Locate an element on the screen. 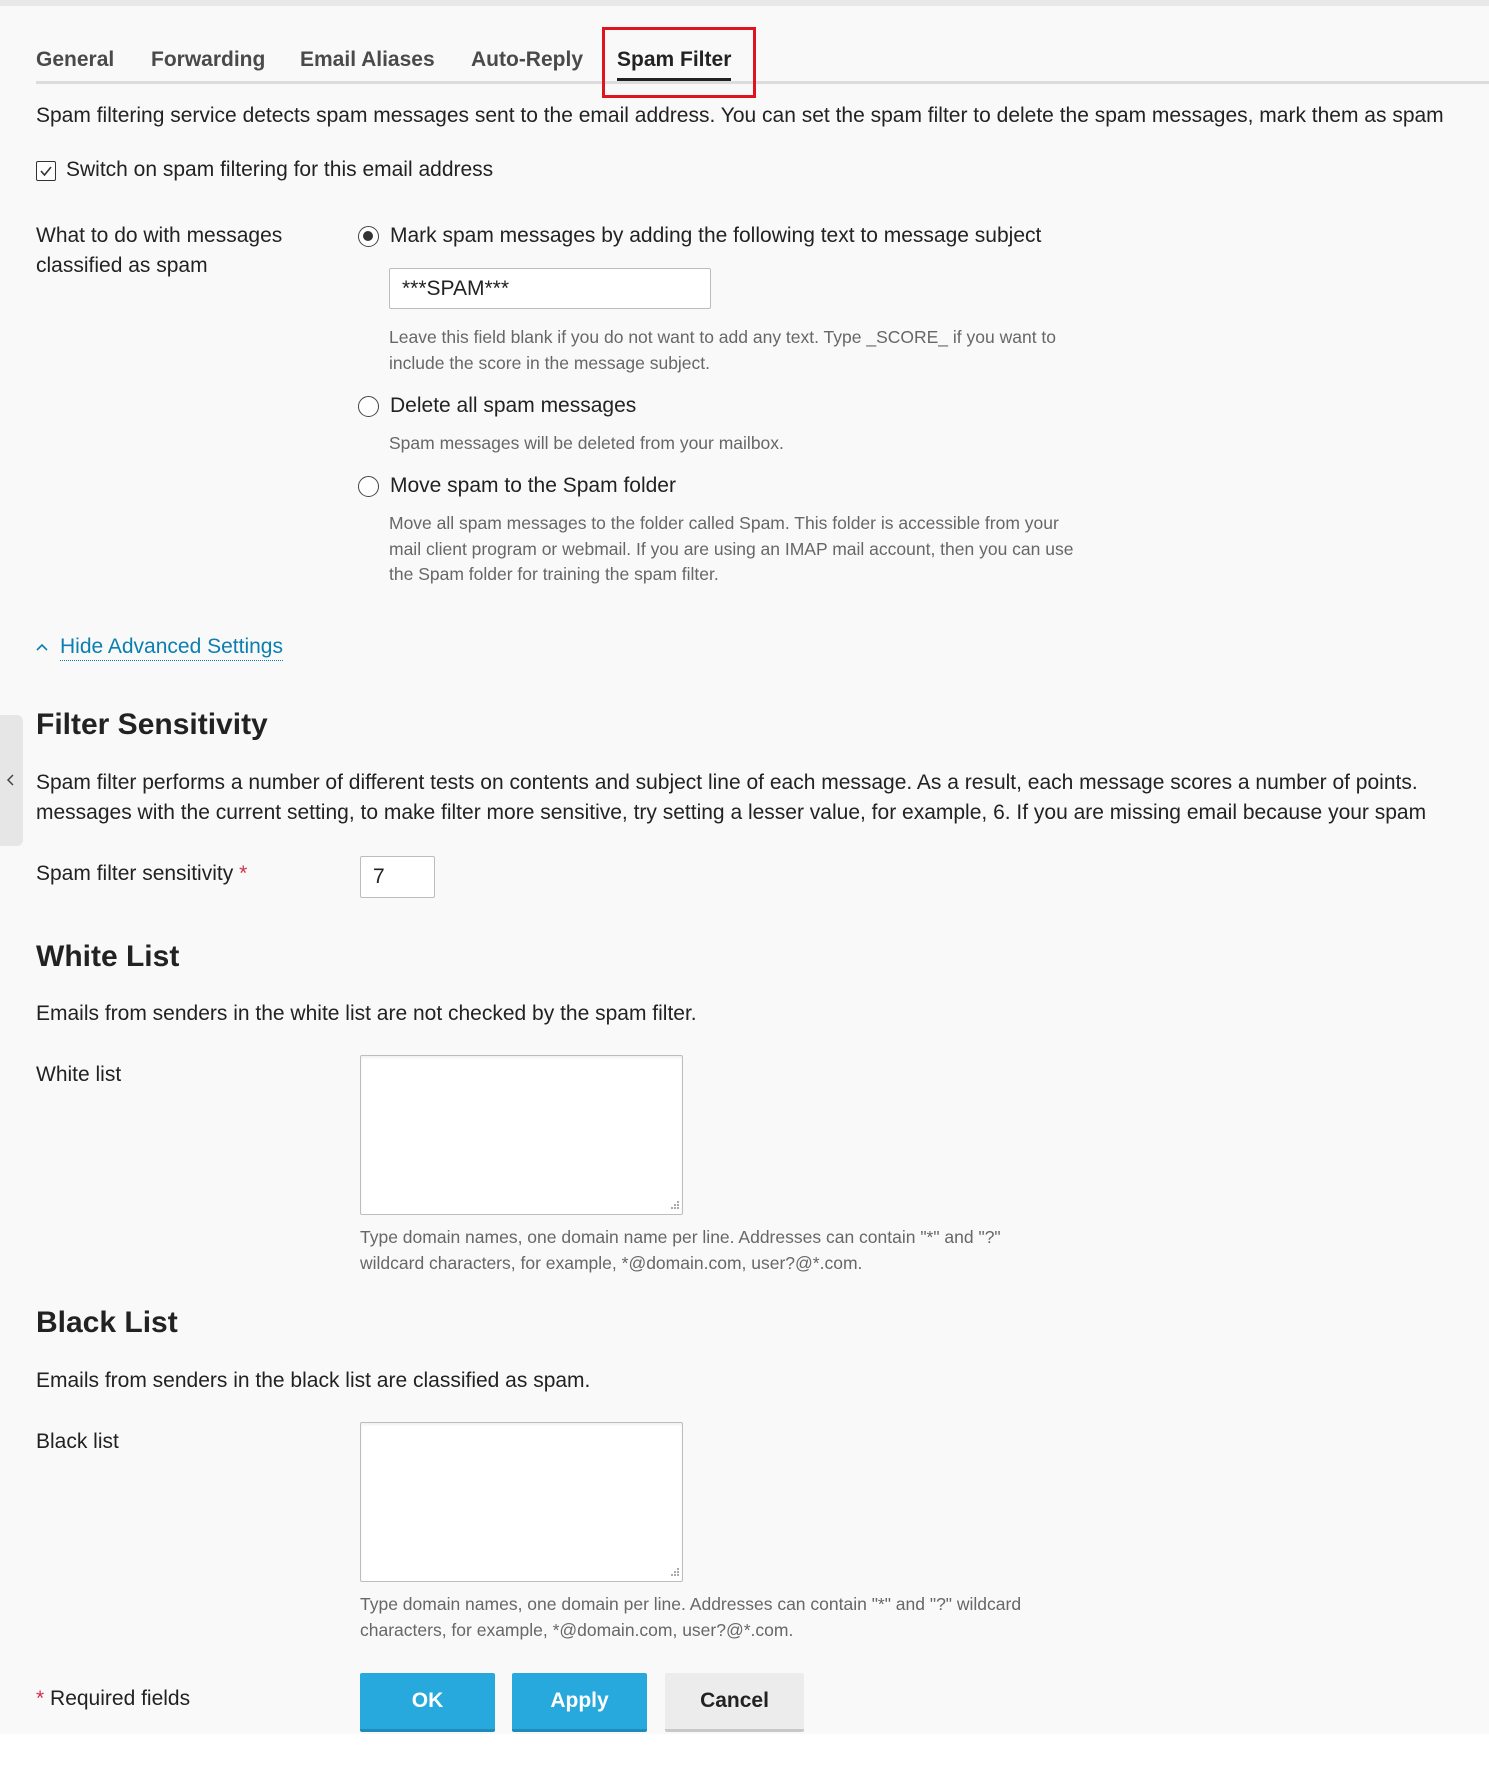 Image resolution: width=1489 pixels, height=1776 pixels. active-tab-highlight-box is located at coordinates (679, 62).